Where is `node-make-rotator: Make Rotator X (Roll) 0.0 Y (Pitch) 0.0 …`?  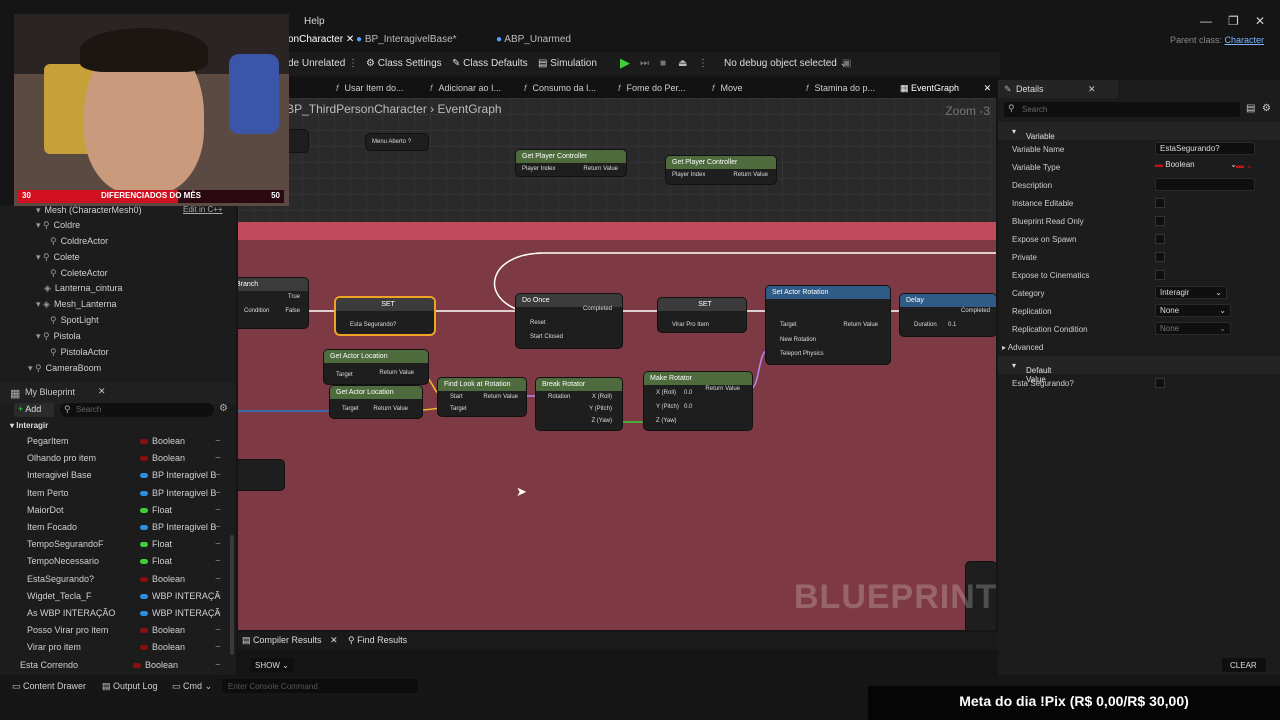
node-make-rotator: Make Rotator X (Roll) 0.0 Y (Pitch) 0.0 … is located at coordinates (698, 401).